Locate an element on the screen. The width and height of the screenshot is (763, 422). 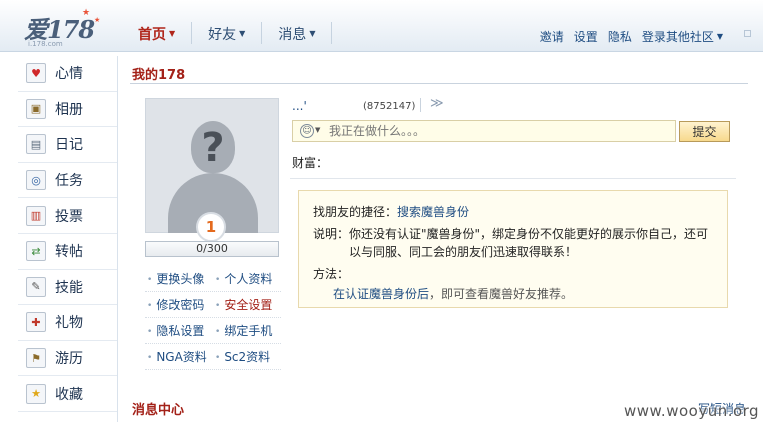
status-bar: ☺ ▼ is located at coordinates (484, 131).